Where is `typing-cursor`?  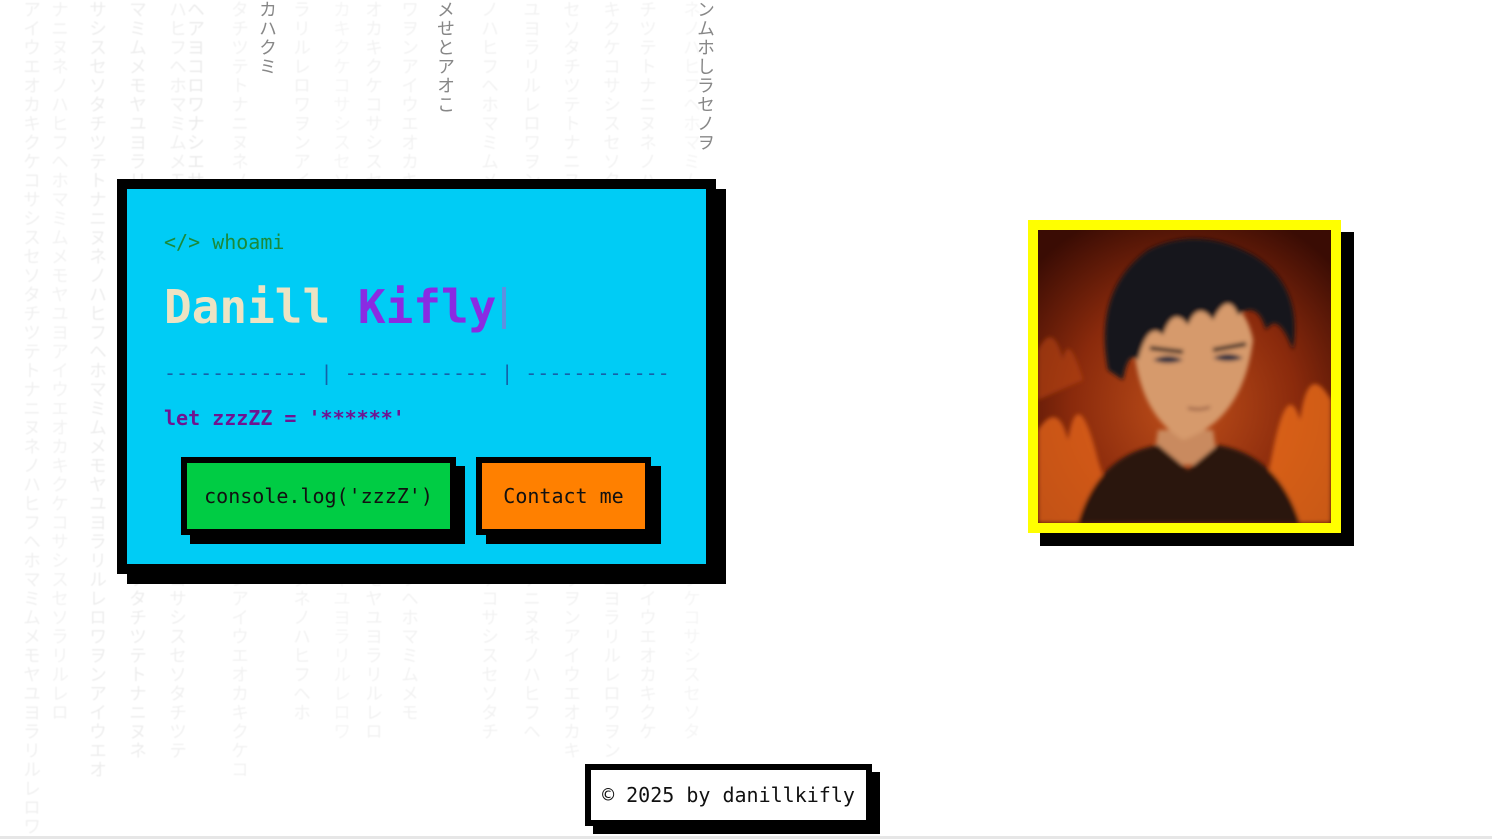
typing-cursor is located at coordinates (504, 308).